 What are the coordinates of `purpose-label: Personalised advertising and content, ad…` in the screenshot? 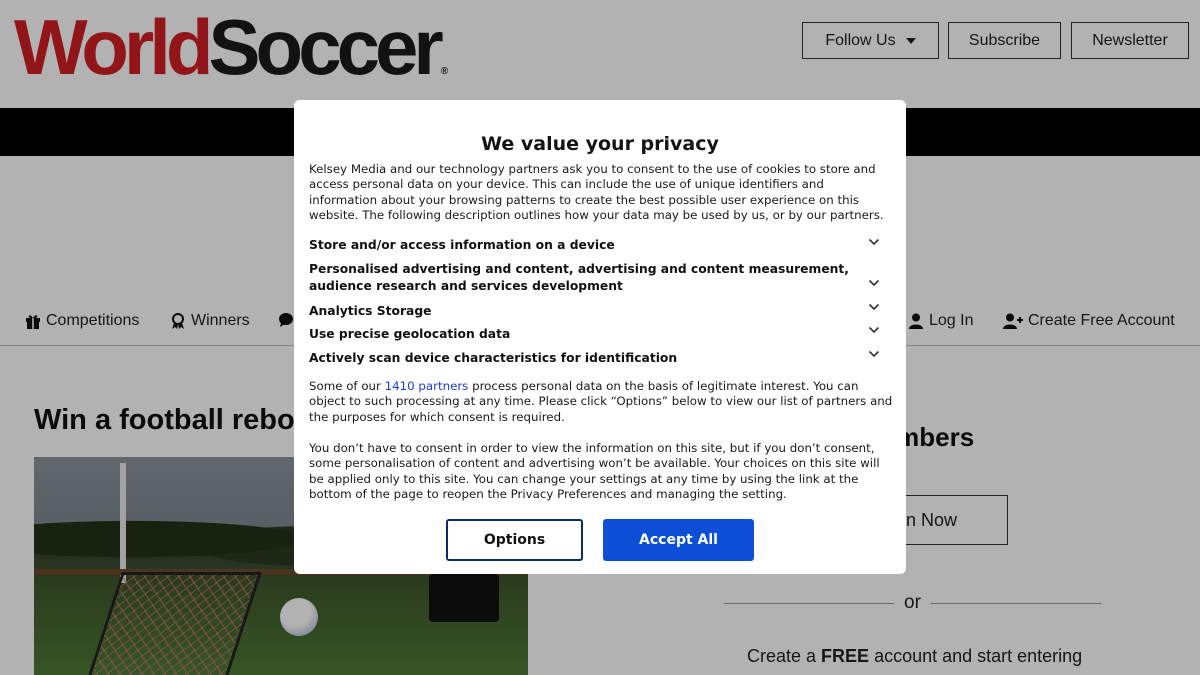 It's located at (579, 277).